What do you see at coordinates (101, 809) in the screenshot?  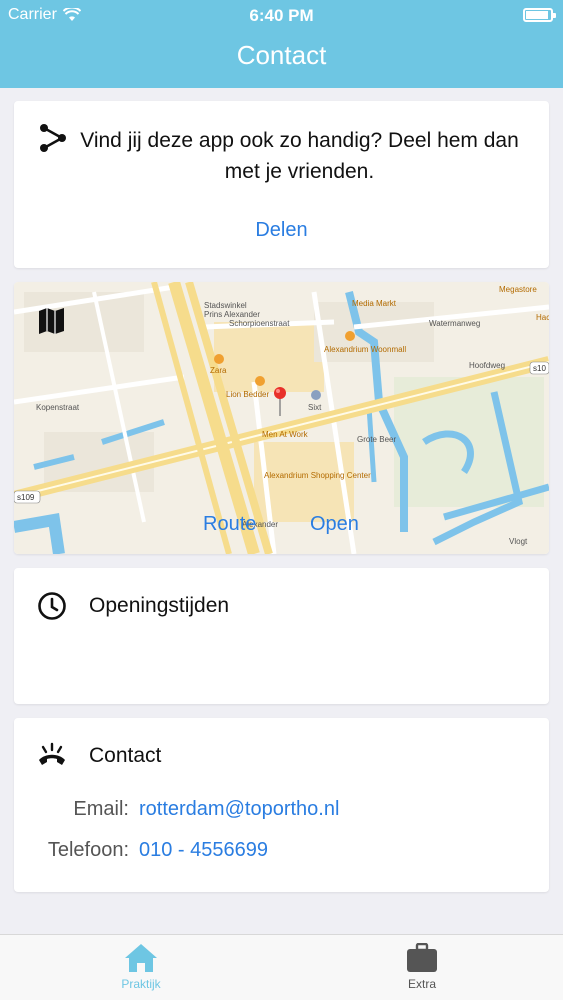 I see `email-label: Email:` at bounding box center [101, 809].